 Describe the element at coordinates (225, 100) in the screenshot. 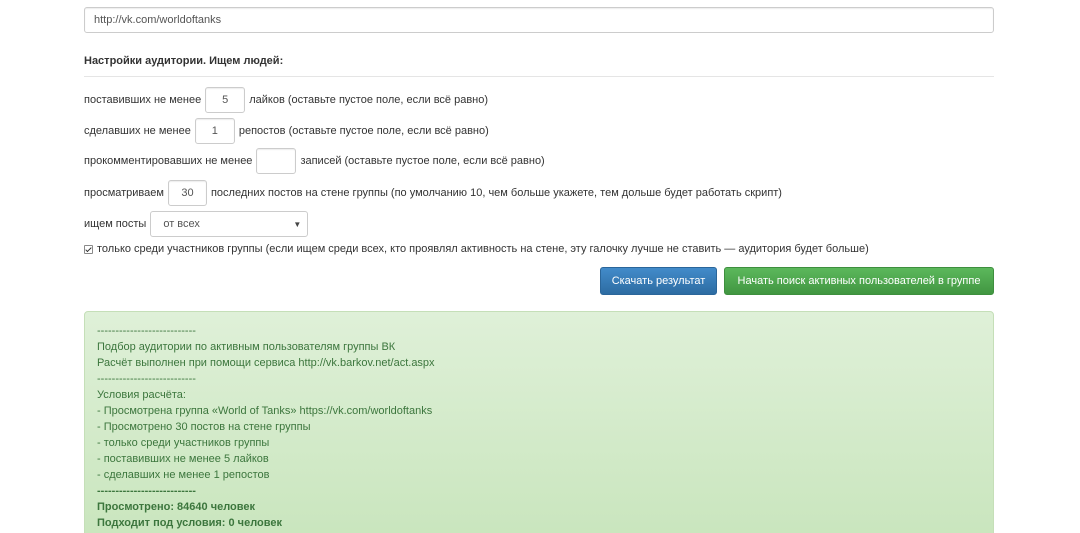

I see `min-likes-input` at that location.